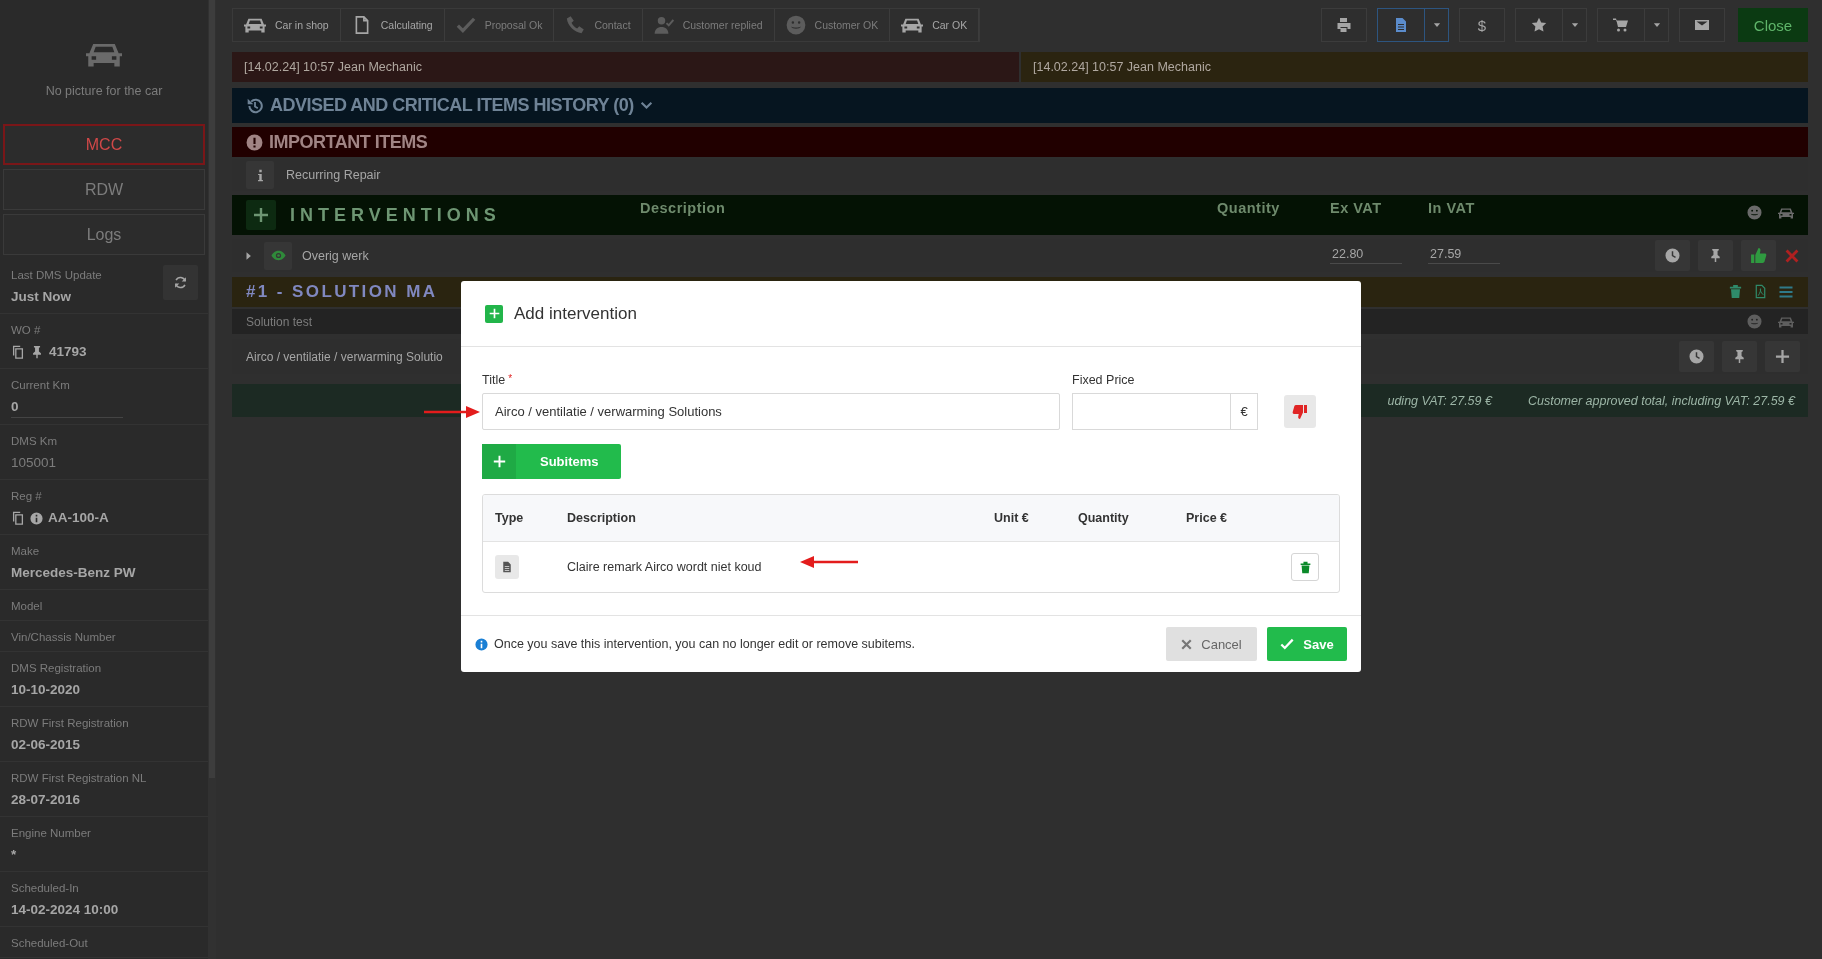 This screenshot has height=959, width=1822. I want to click on intervention-title: Overig werk, so click(335, 255).